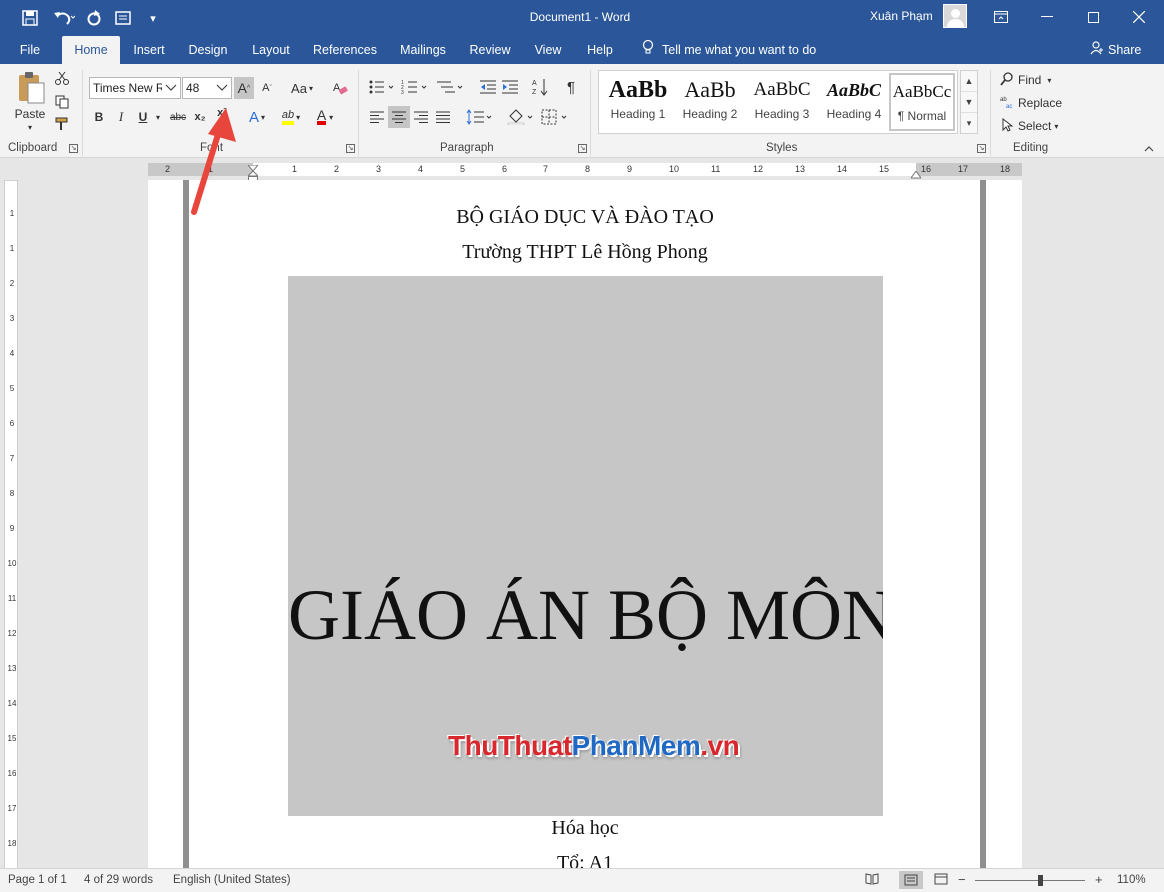  What do you see at coordinates (955, 16) in the screenshot?
I see `avatar` at bounding box center [955, 16].